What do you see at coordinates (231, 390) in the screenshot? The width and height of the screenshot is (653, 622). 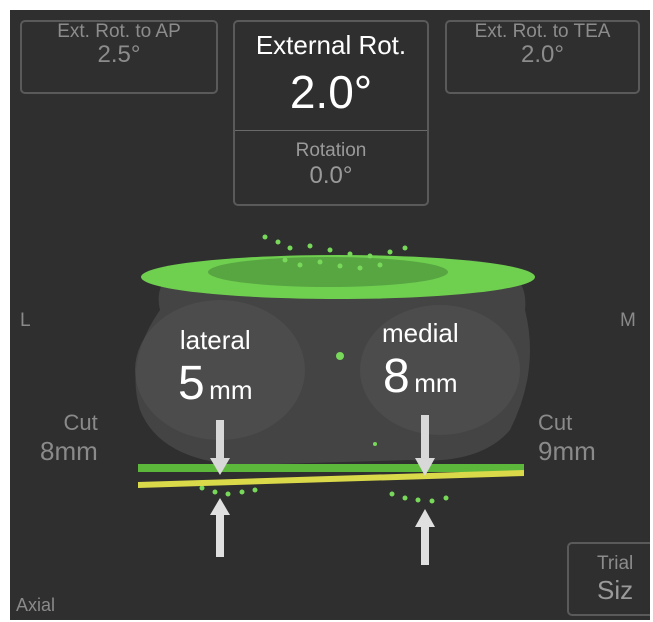 I see `lateral-unit: mm` at bounding box center [231, 390].